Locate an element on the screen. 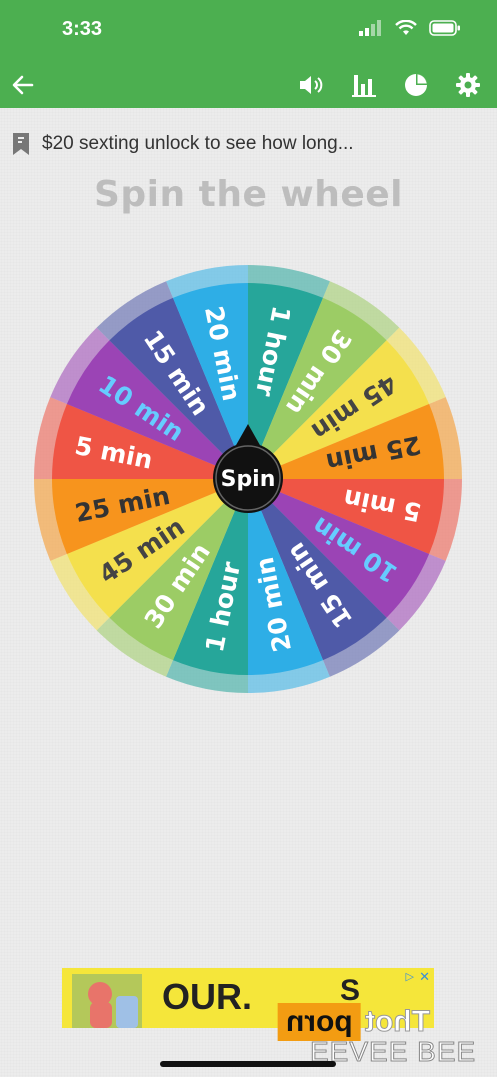  settings-button is located at coordinates (468, 85).